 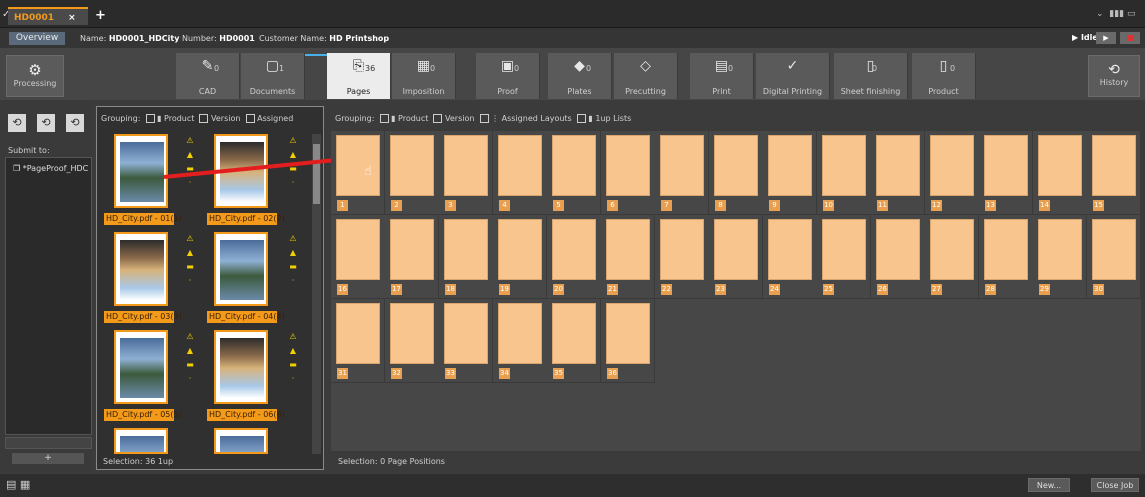 What do you see at coordinates (342, 373) in the screenshot?
I see `page-number: 31` at bounding box center [342, 373].